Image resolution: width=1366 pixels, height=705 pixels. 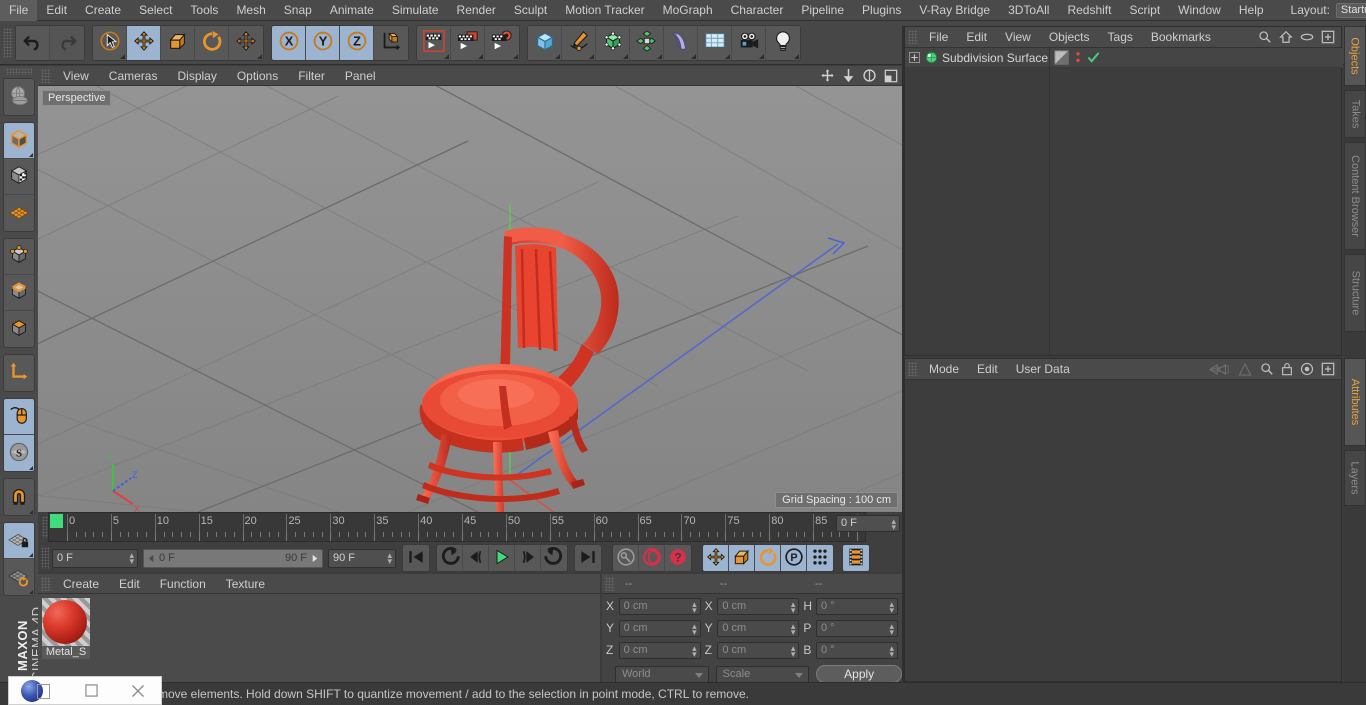 I want to click on viewport-menu-display: Display, so click(x=196, y=76).